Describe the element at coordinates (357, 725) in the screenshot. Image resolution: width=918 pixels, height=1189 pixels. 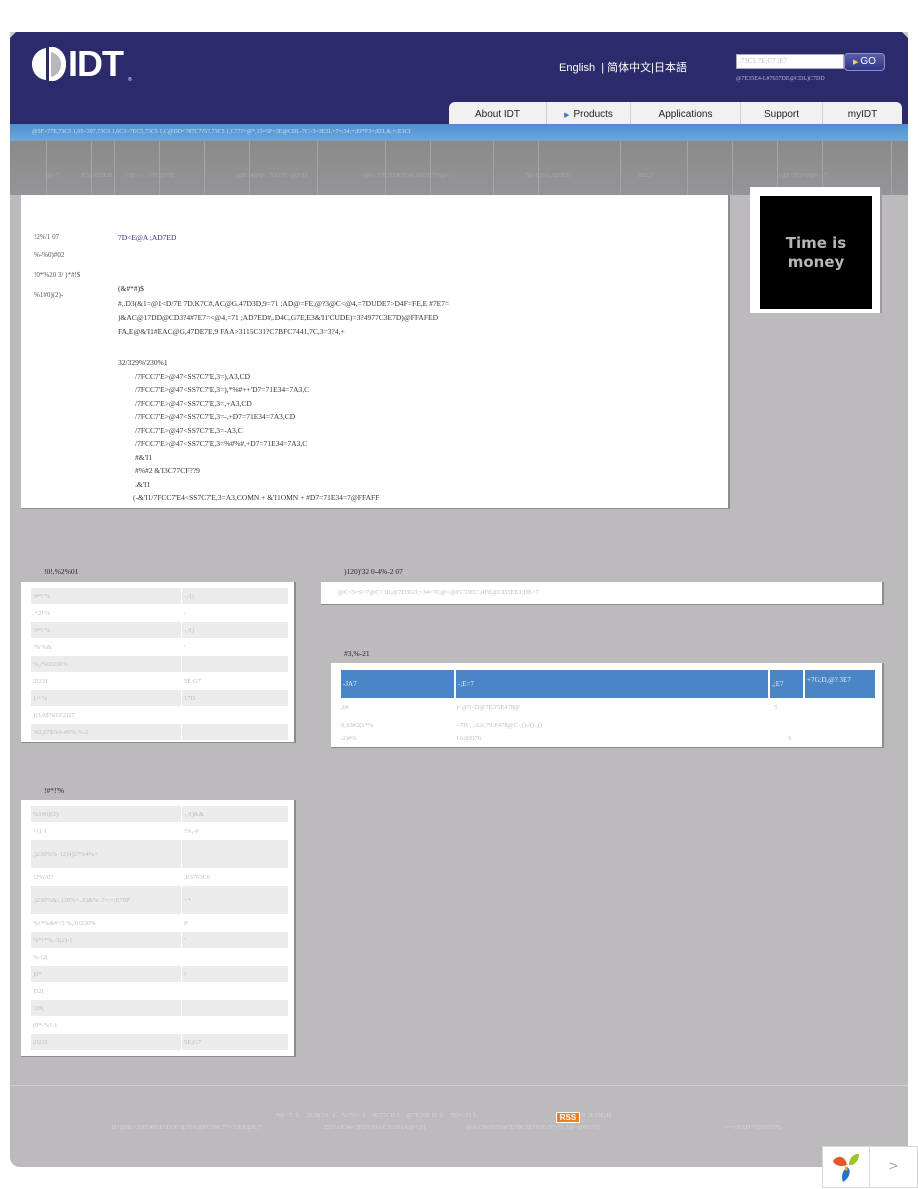
I see `row-type: 0,S3#2(1*%` at that location.